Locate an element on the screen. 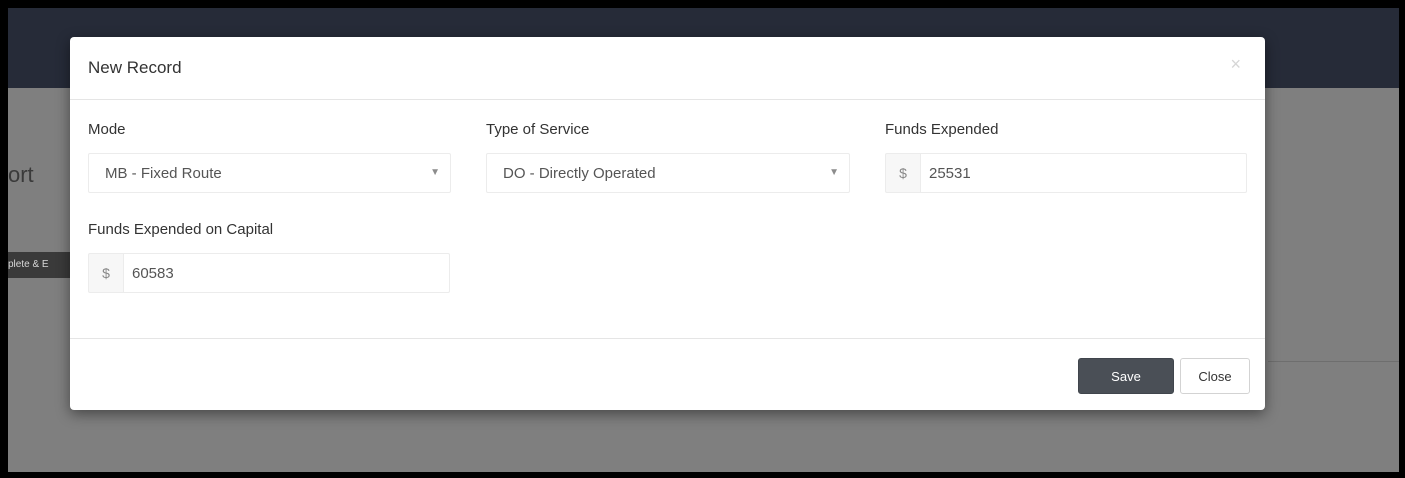  funds-expended-field-wrap is located at coordinates (1084, 173).